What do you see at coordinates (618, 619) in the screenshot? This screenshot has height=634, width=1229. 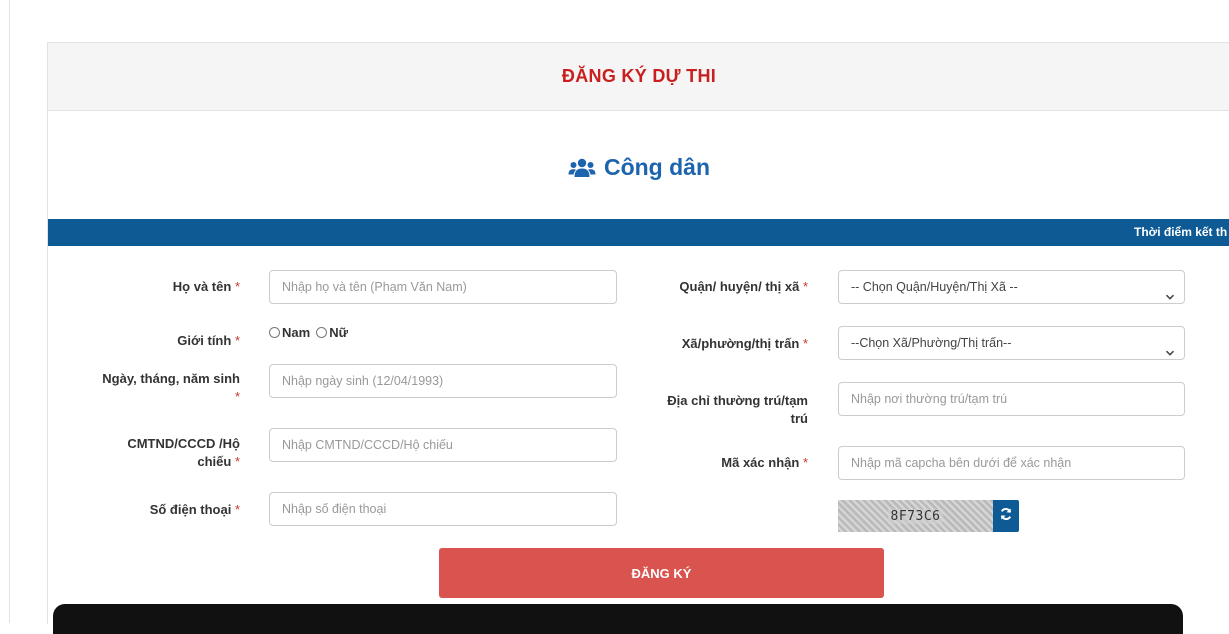 I see `bottom-bar` at bounding box center [618, 619].